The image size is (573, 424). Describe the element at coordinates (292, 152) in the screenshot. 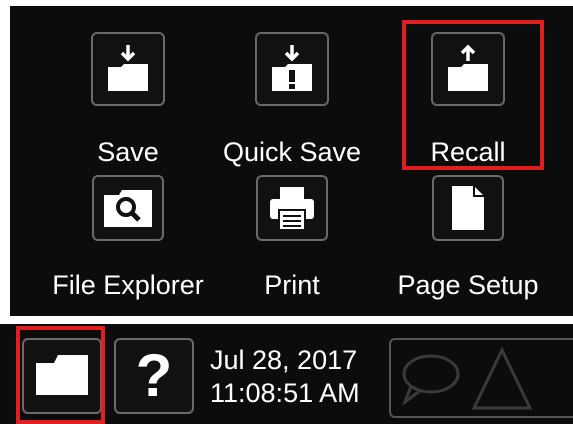

I see `quick-save-label: Quick Save` at that location.